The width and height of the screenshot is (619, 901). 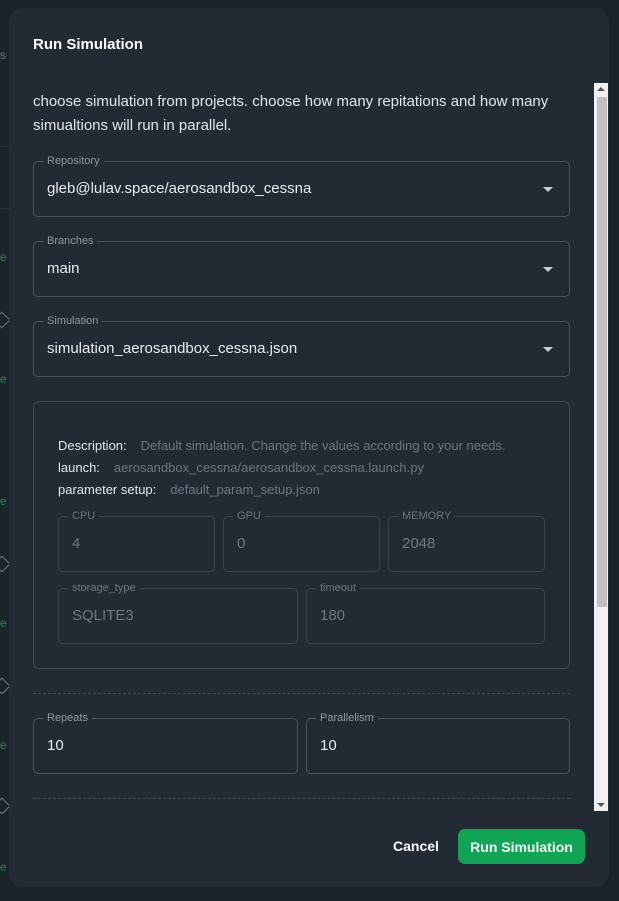 I want to click on branches-value: main, so click(x=63, y=268).